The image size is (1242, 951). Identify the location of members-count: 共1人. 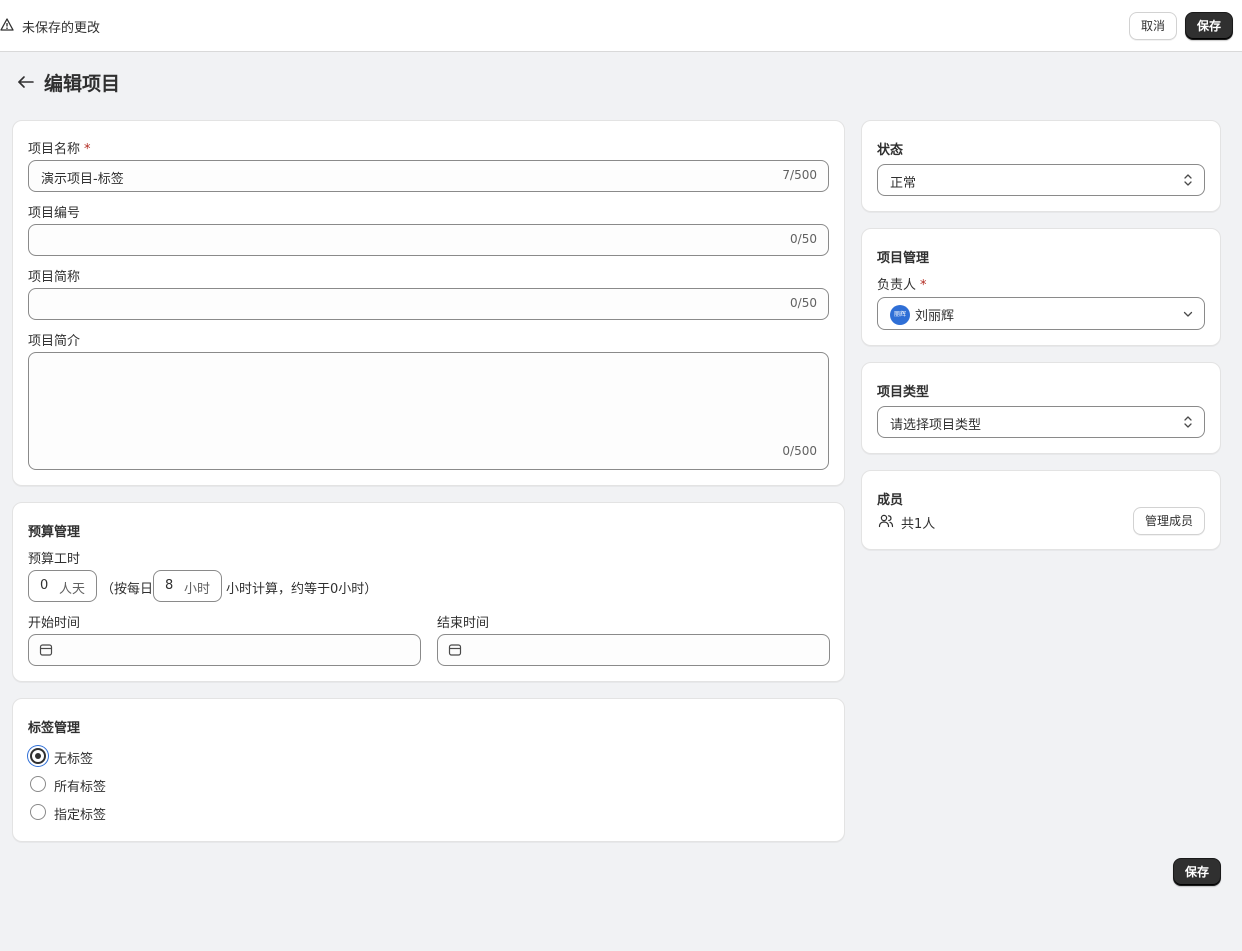
(918, 524).